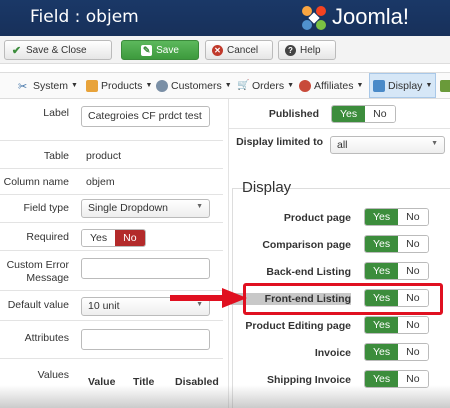 This screenshot has height=408, width=450. What do you see at coordinates (380, 114) in the screenshot?
I see `published-no-button: No` at bounding box center [380, 114].